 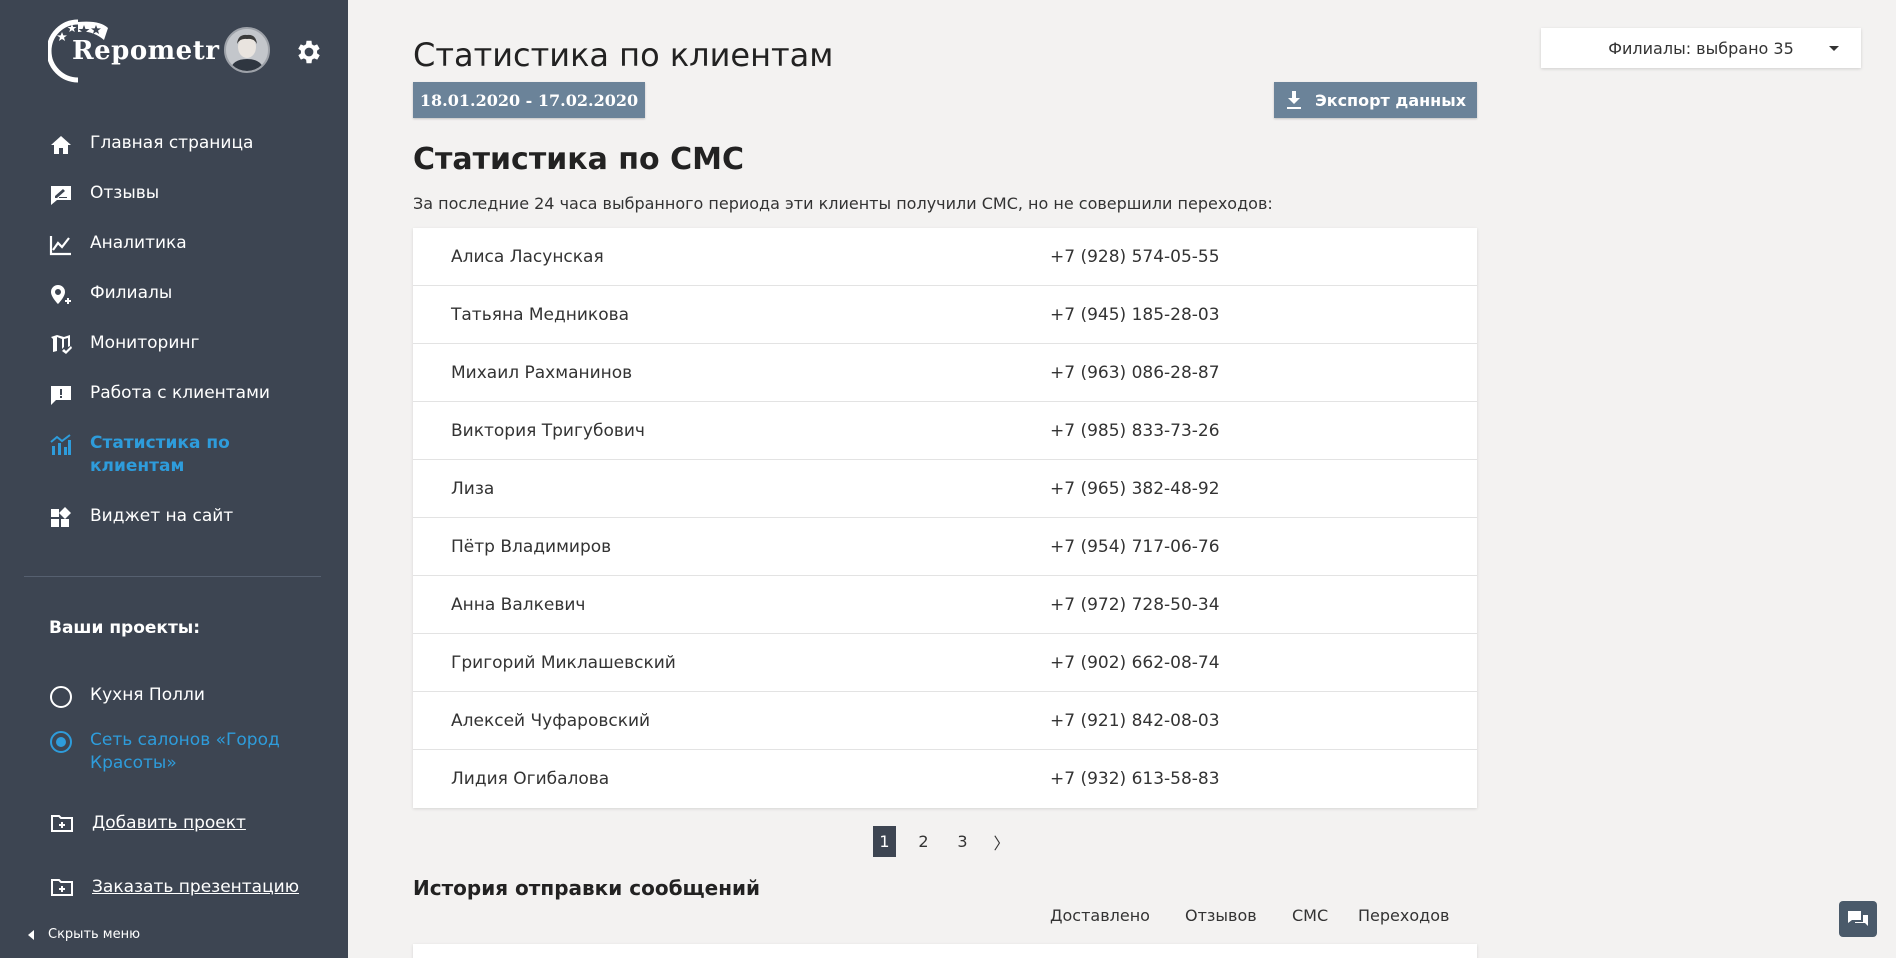 What do you see at coordinates (1135, 662) in the screenshot?
I see `client-phone: +7 (902) 662-08-74` at bounding box center [1135, 662].